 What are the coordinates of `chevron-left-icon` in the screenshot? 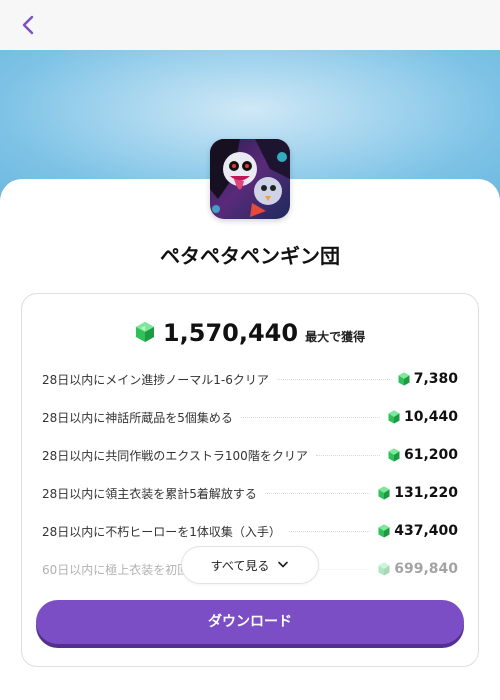 It's located at (28, 25).